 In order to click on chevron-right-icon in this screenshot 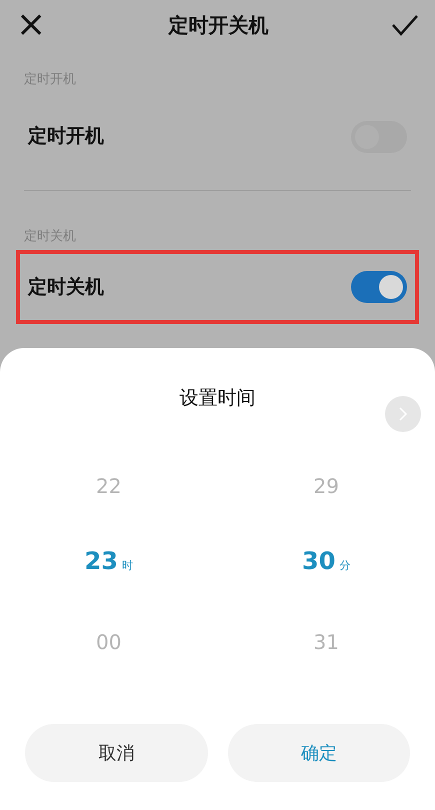, I will do `click(403, 414)`.